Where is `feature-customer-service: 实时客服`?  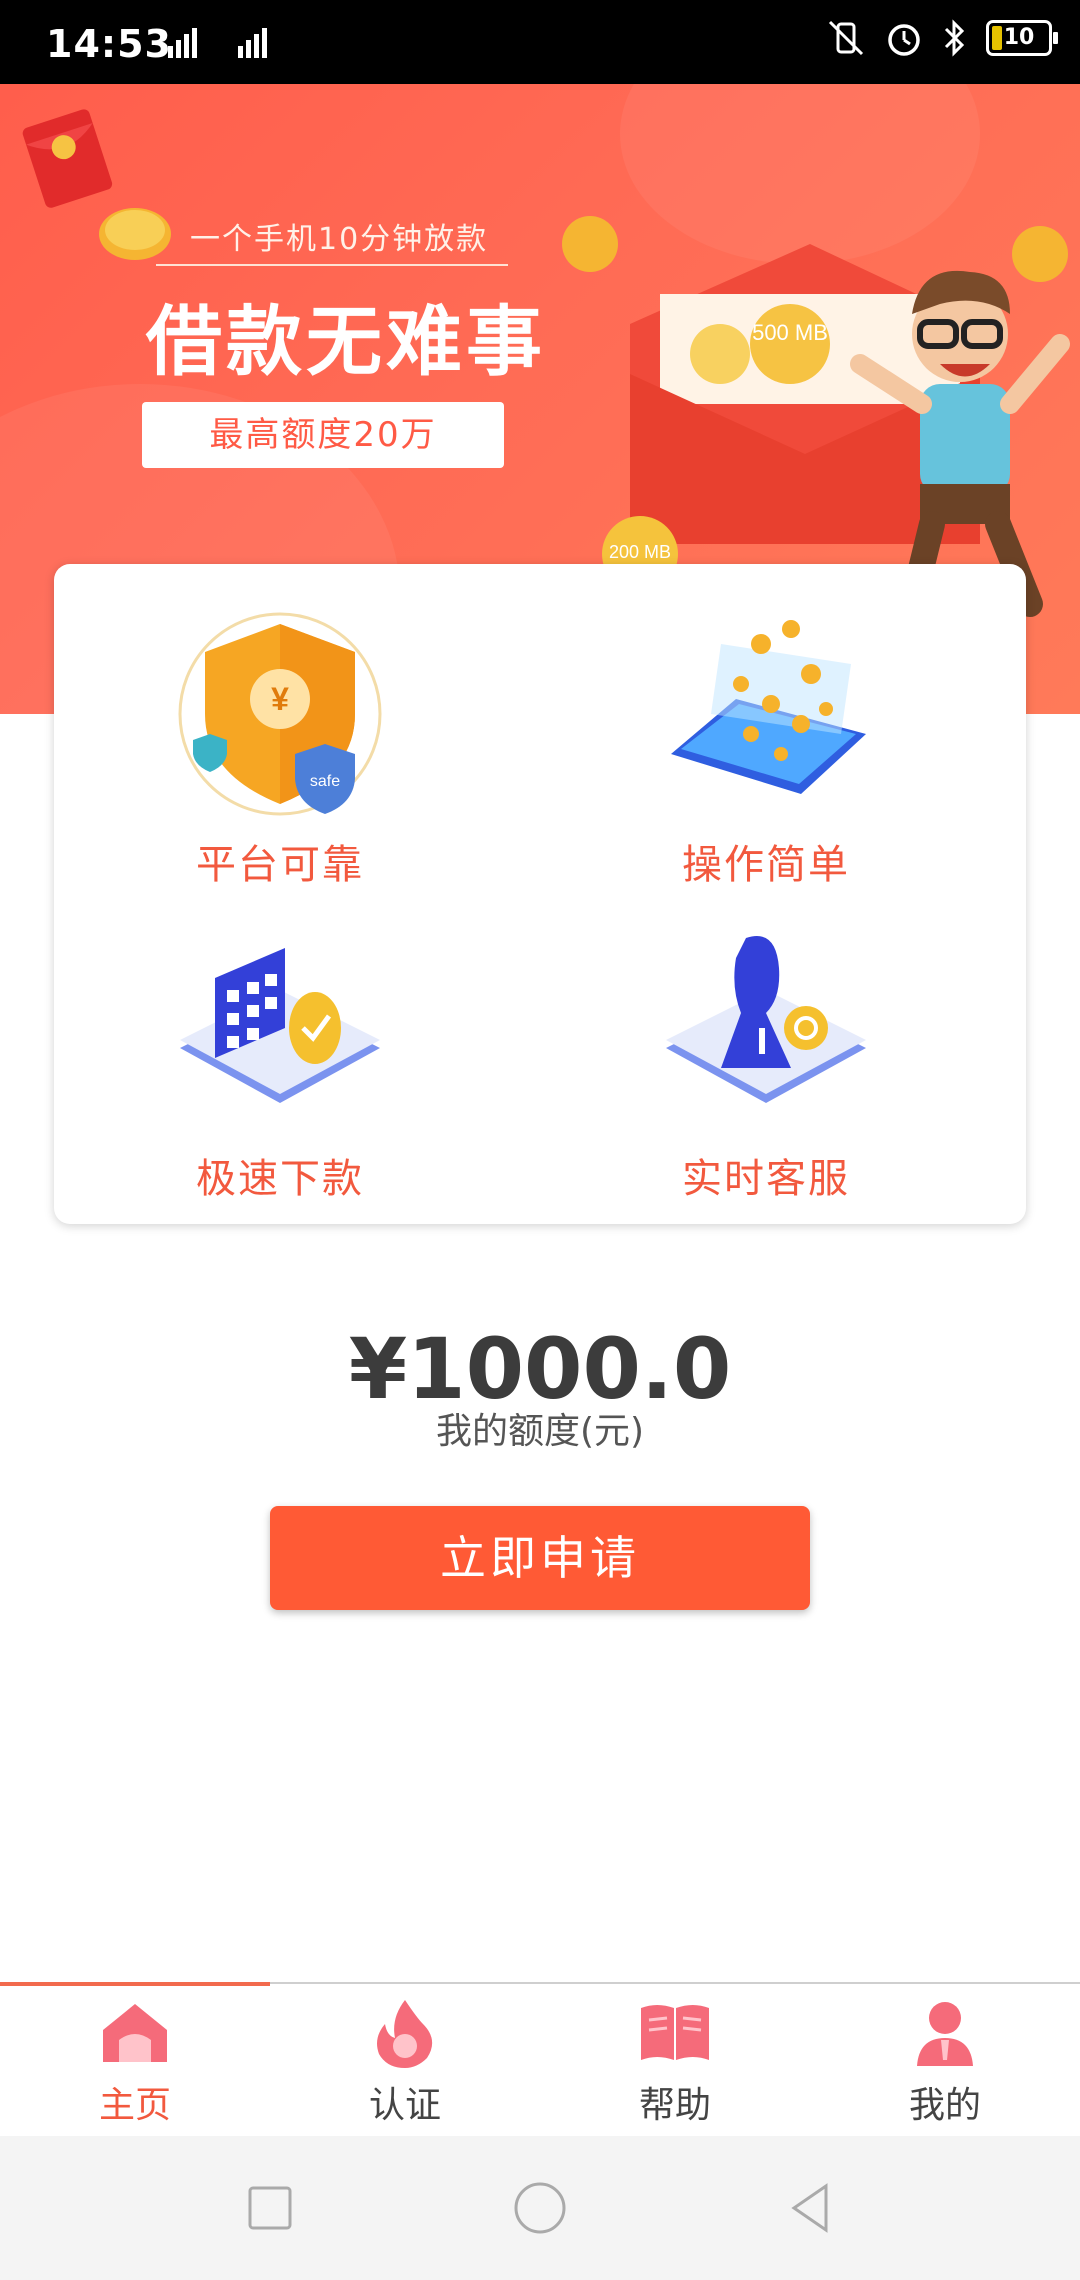 feature-customer-service: 实时客服 is located at coordinates (766, 1061).